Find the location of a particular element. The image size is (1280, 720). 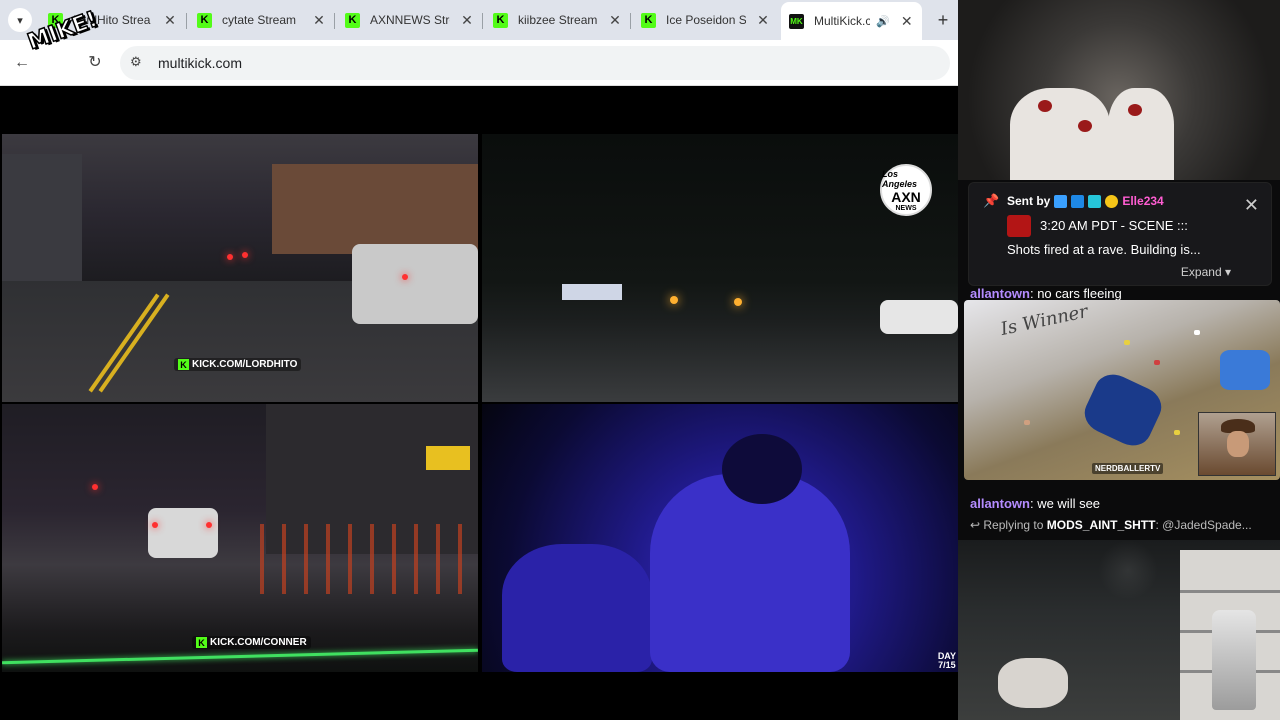

speaker-icon: 🔊 is located at coordinates (883, 21).